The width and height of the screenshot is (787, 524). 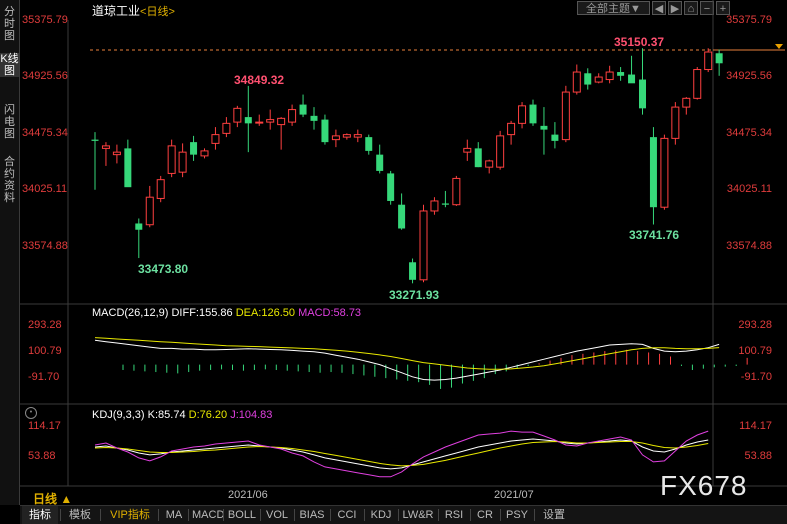 What do you see at coordinates (414, 295) in the screenshot?
I see `low-annotation-2: 33271.93` at bounding box center [414, 295].